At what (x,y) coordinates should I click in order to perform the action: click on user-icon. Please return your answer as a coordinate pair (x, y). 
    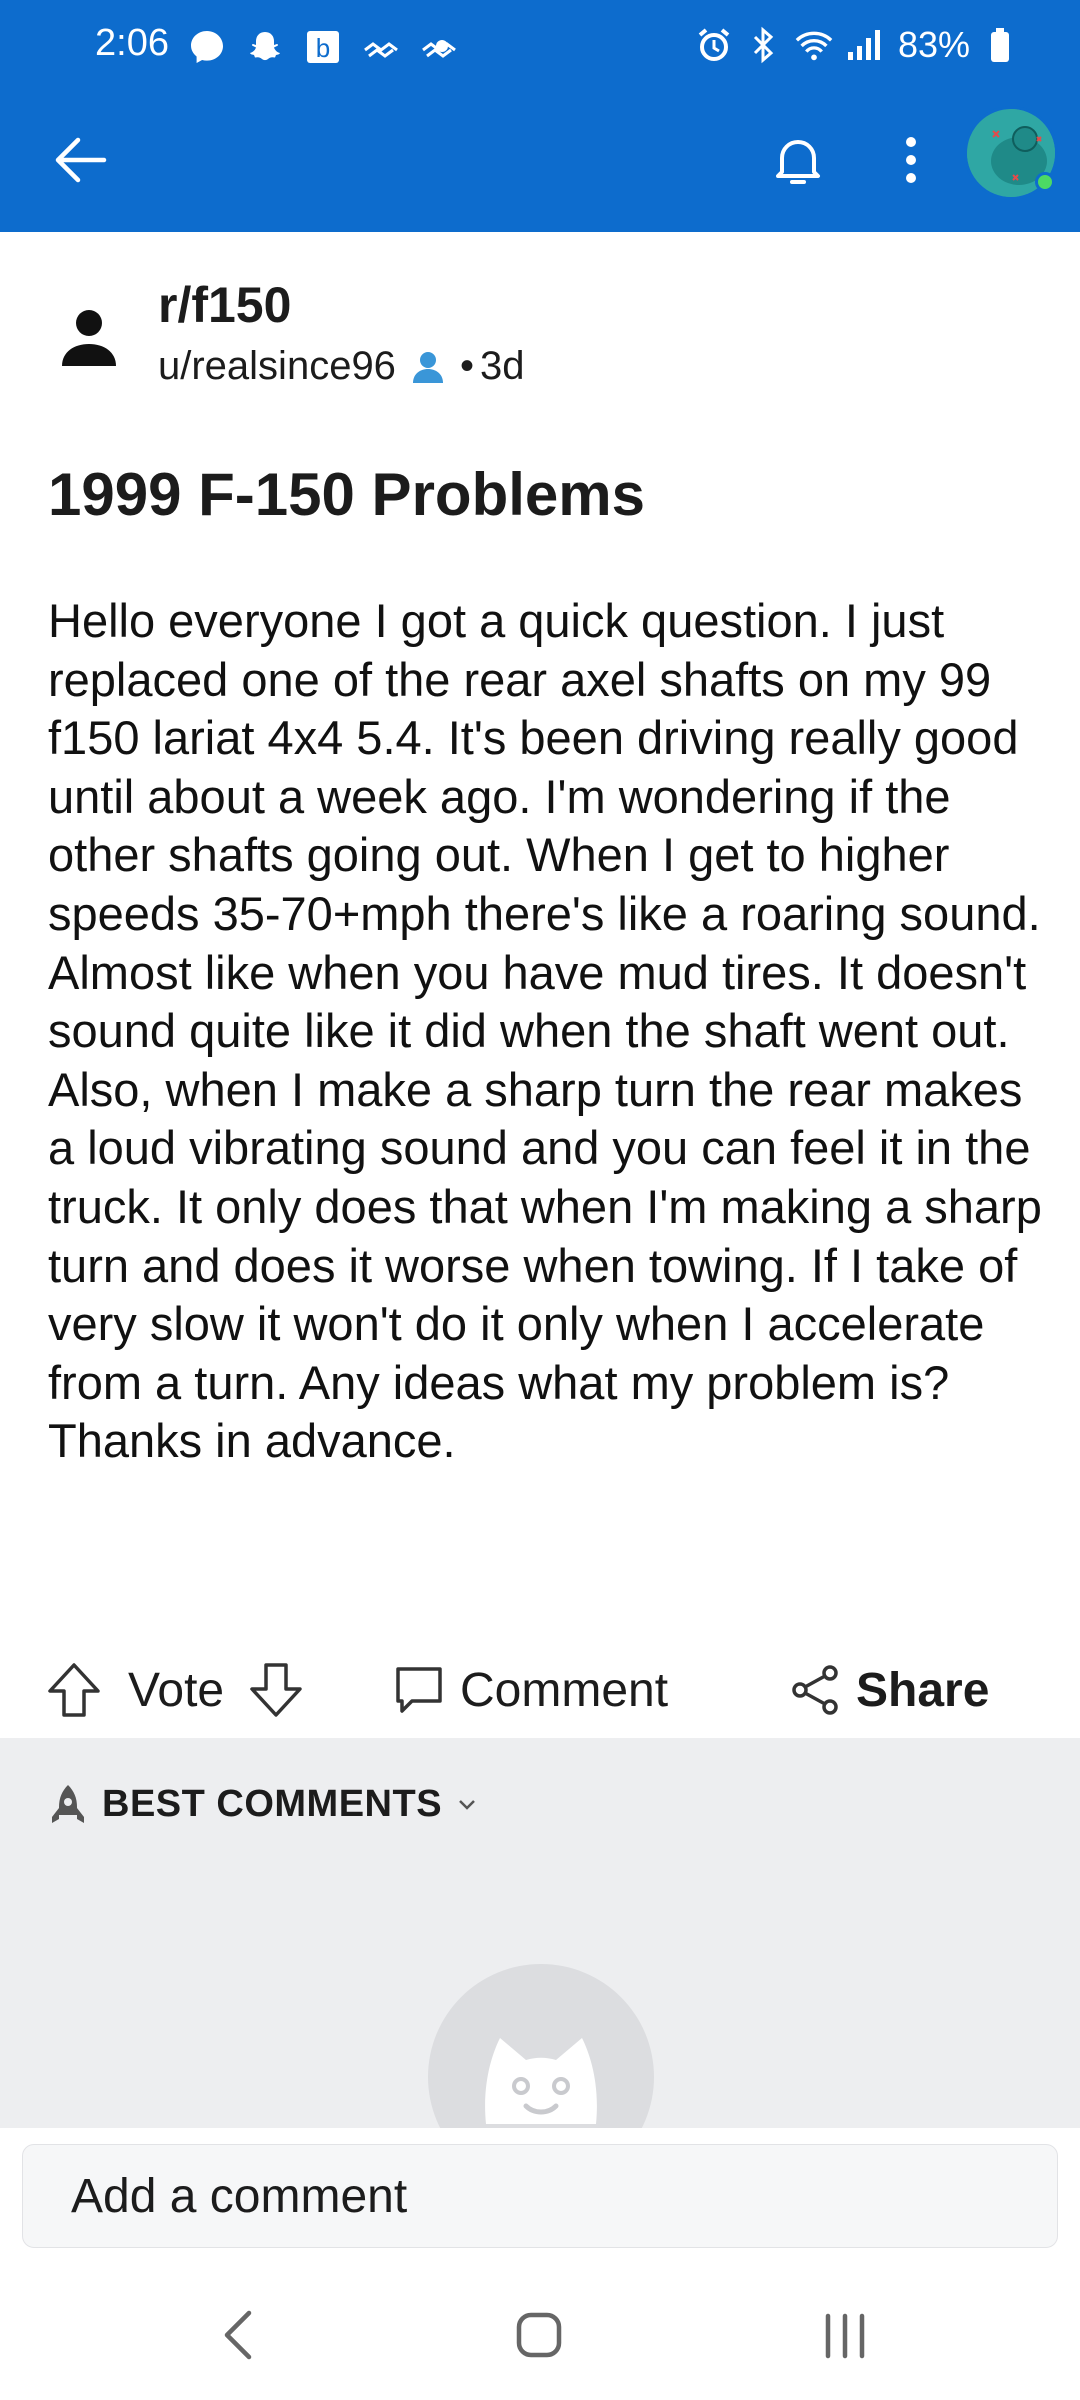
    Looking at the image, I should click on (89, 337).